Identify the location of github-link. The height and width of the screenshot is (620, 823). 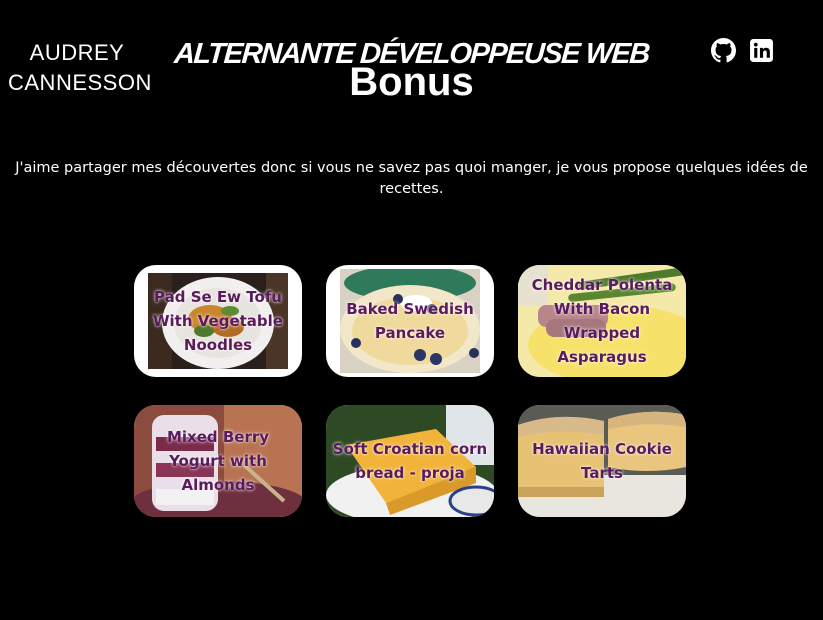
(723, 50).